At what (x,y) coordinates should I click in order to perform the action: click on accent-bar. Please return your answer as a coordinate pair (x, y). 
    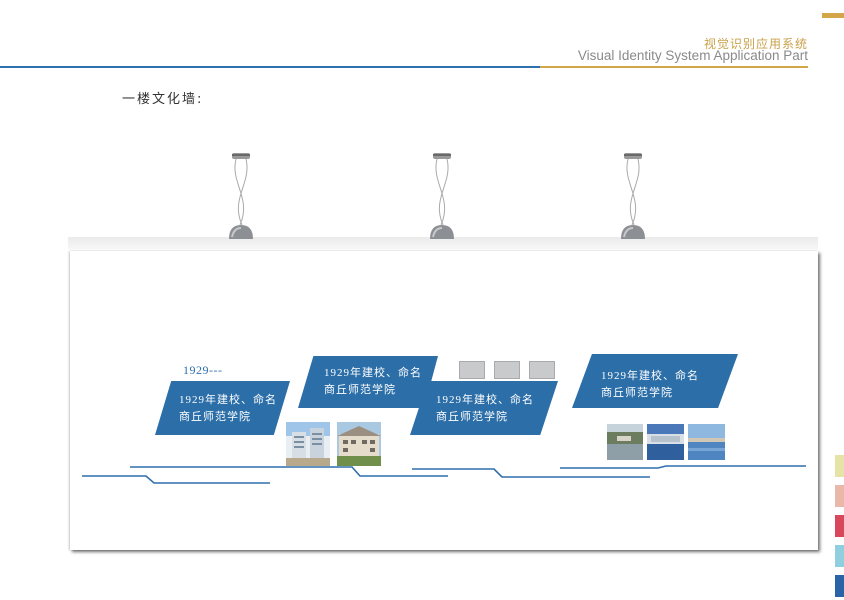
    Looking at the image, I should click on (833, 15).